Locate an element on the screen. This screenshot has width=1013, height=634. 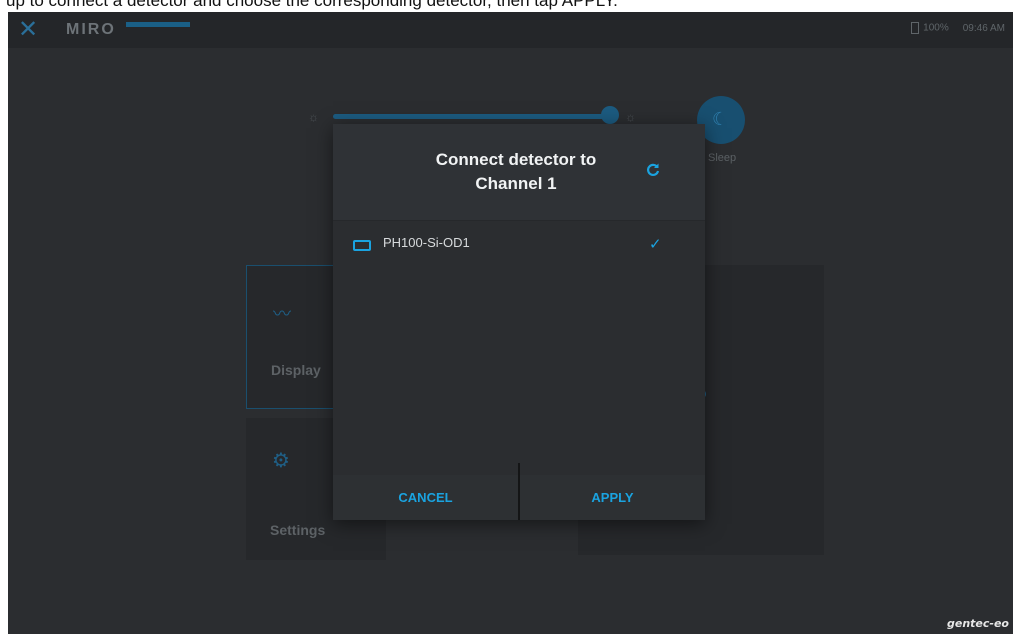
status-area: 100% 09:46 AM is located at coordinates (958, 28).